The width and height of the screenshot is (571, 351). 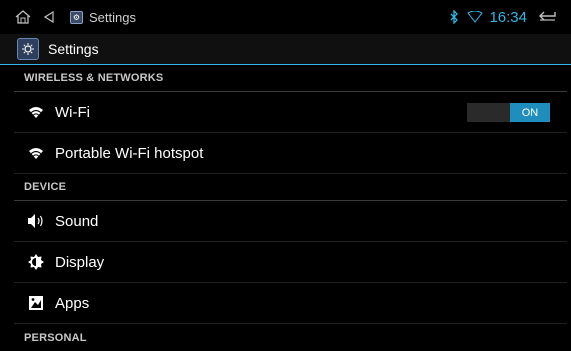 I want to click on toggle-off-track, so click(x=488, y=112).